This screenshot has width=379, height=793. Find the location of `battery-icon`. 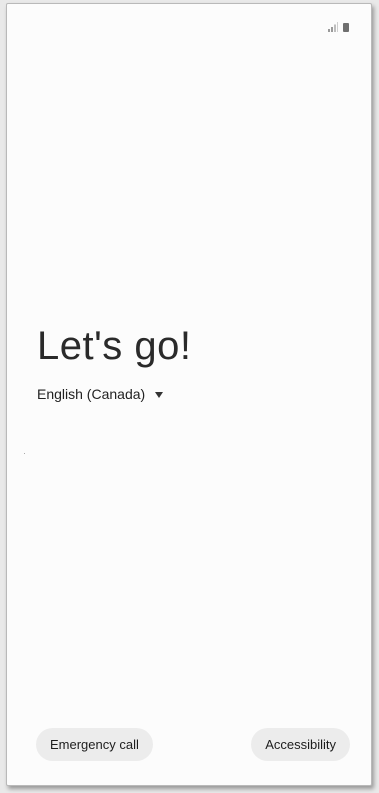

battery-icon is located at coordinates (346, 27).